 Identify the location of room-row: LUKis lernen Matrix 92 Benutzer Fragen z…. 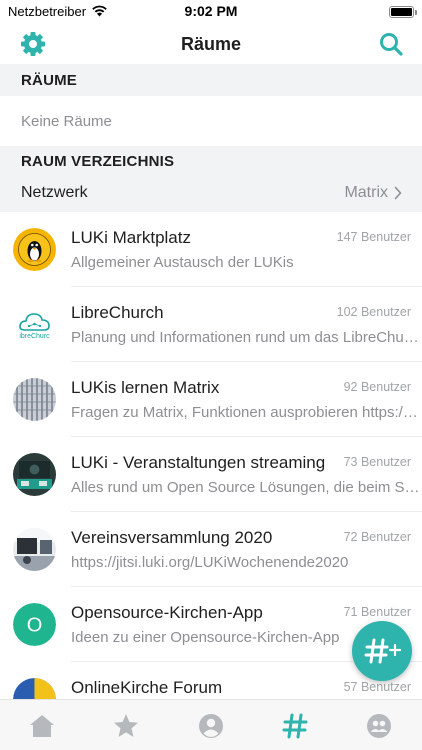
(211, 399).